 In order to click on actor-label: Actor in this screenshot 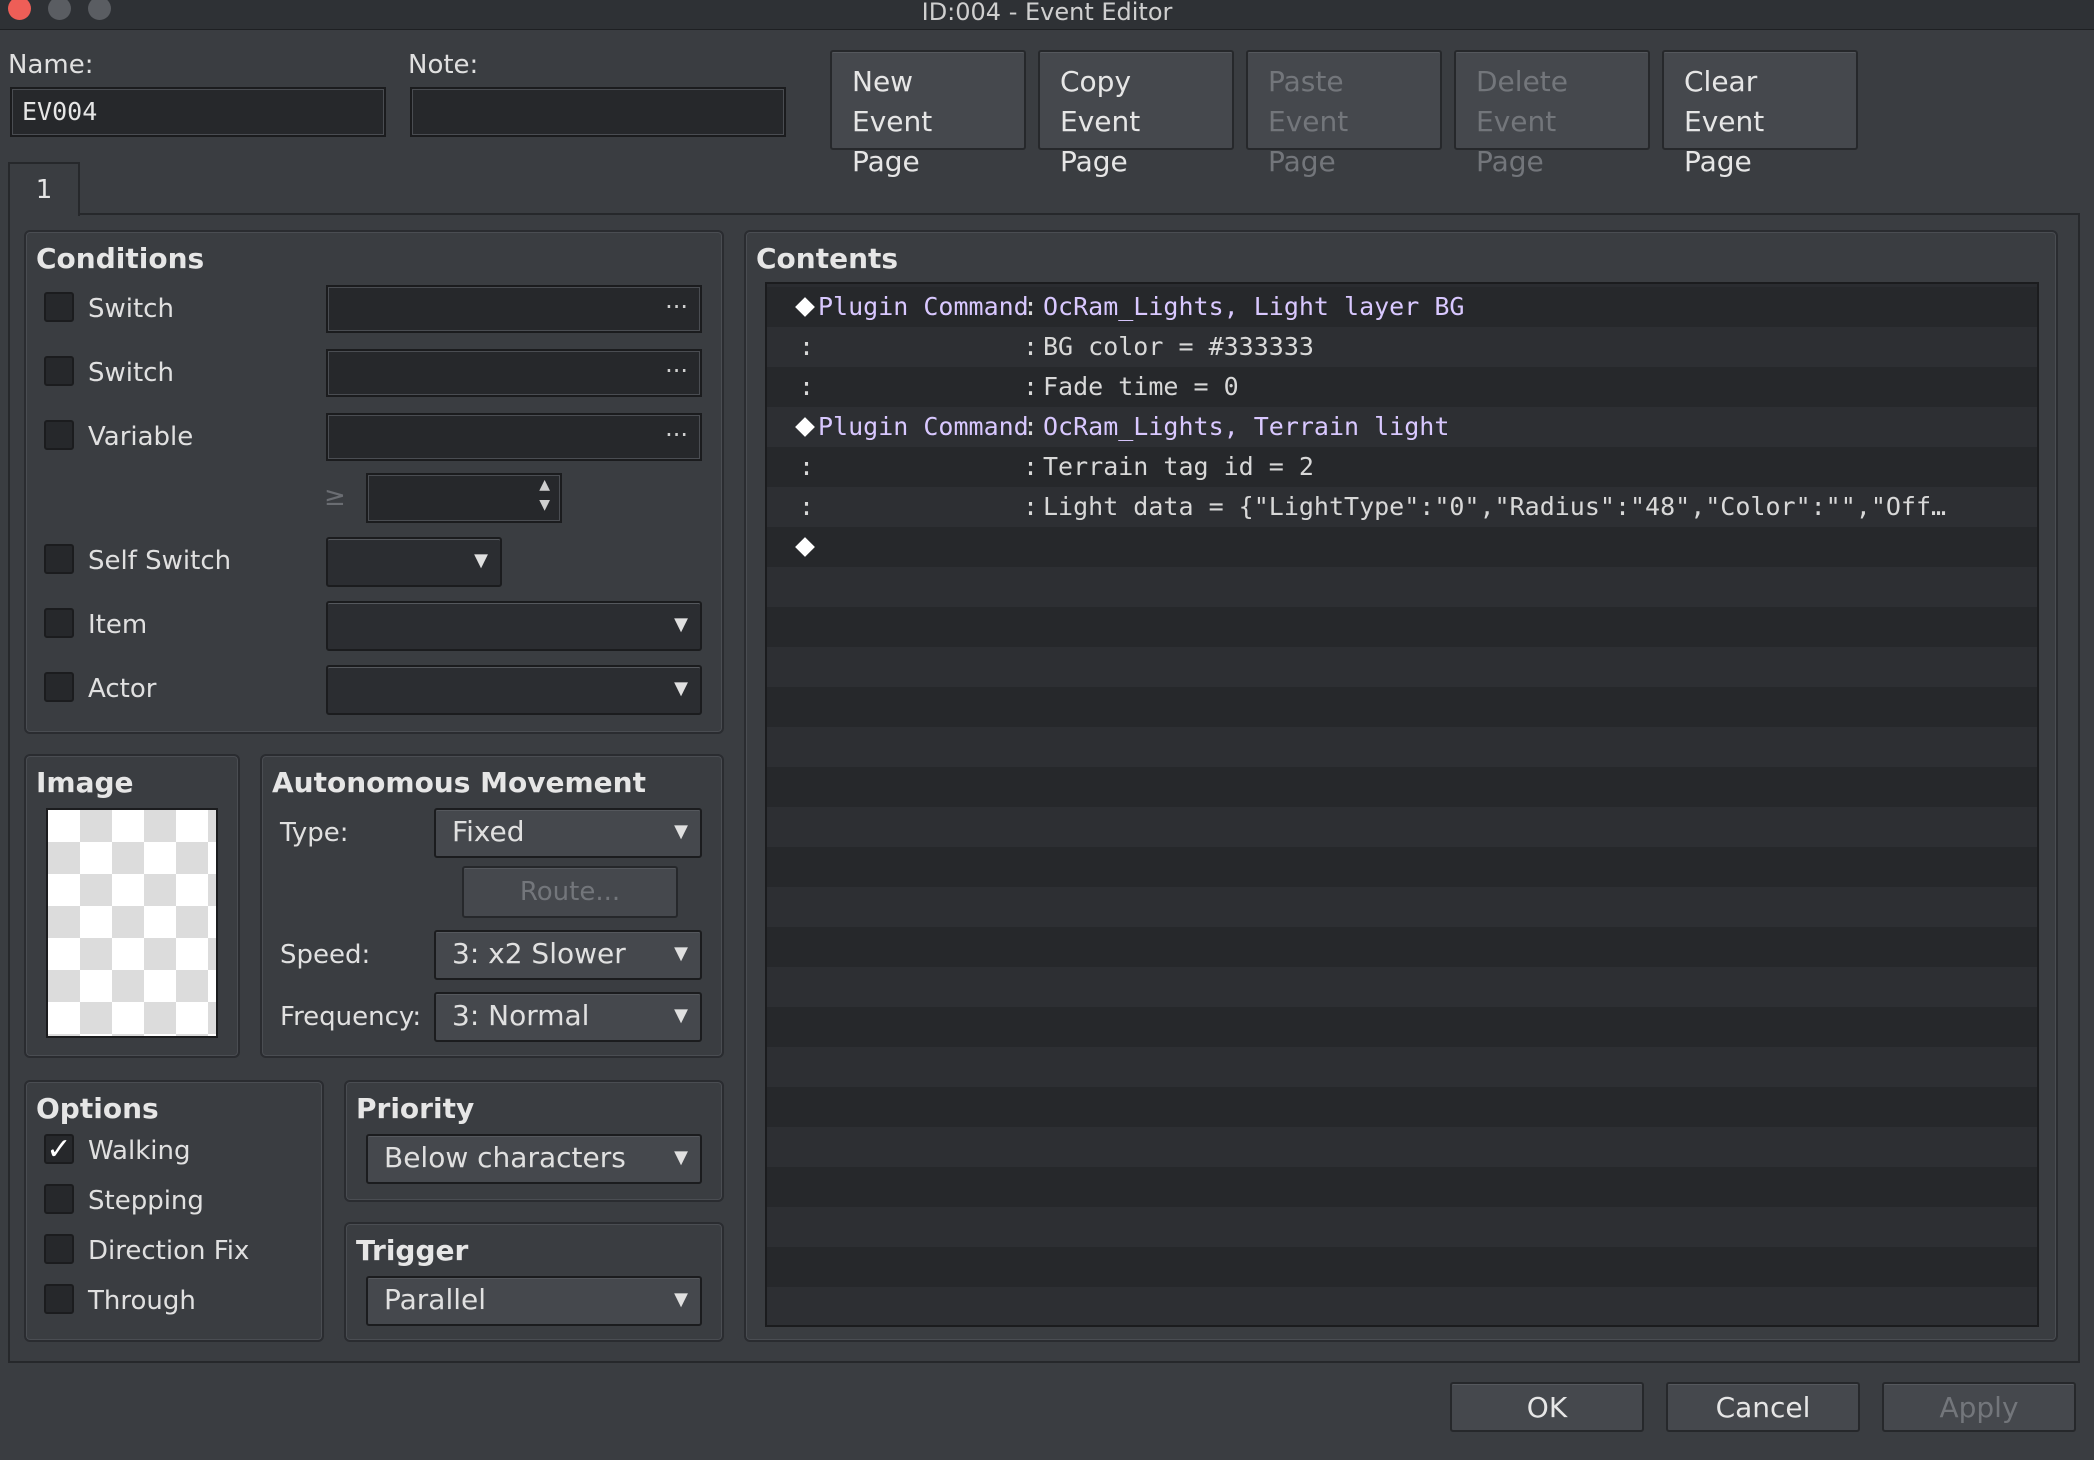, I will do `click(122, 689)`.